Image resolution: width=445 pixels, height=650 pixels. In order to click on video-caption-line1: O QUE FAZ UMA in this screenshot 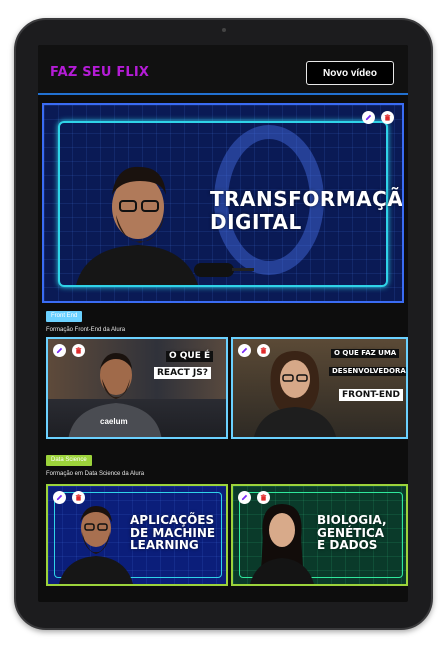, I will do `click(365, 353)`.